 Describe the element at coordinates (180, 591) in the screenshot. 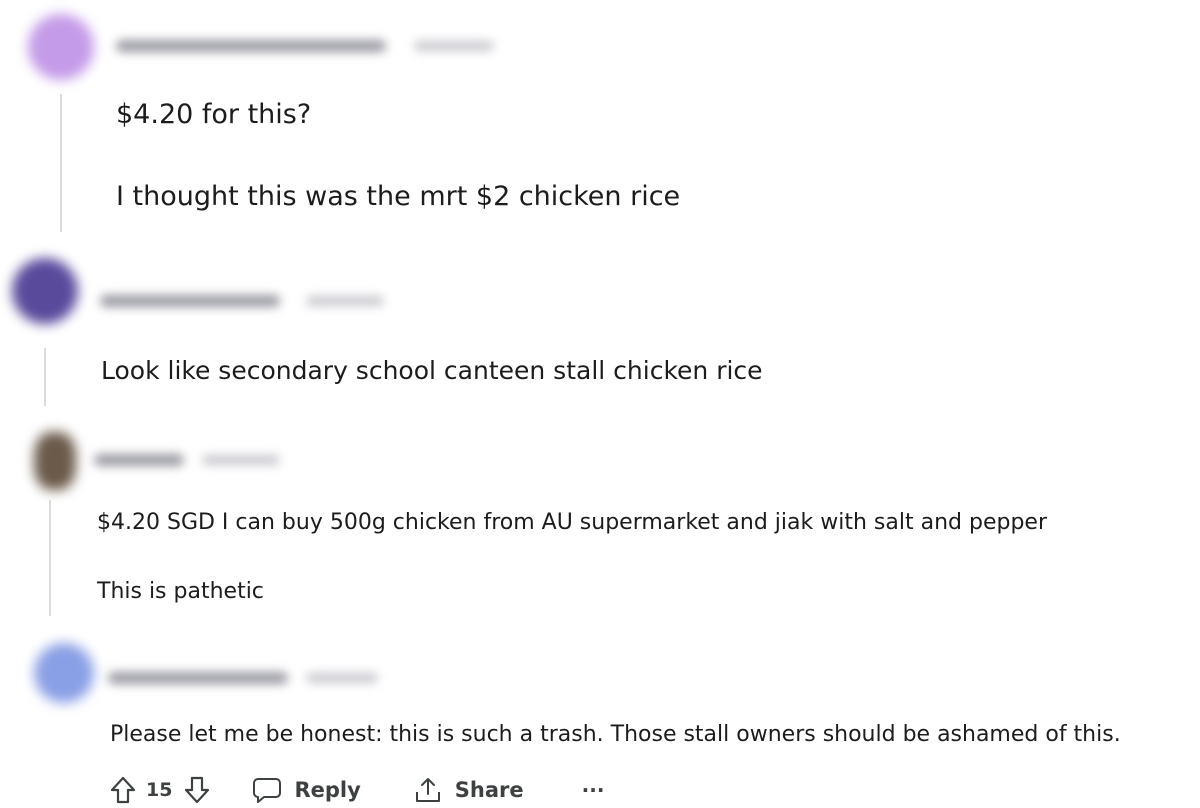

I see `comment-text: This is pathetic` at that location.